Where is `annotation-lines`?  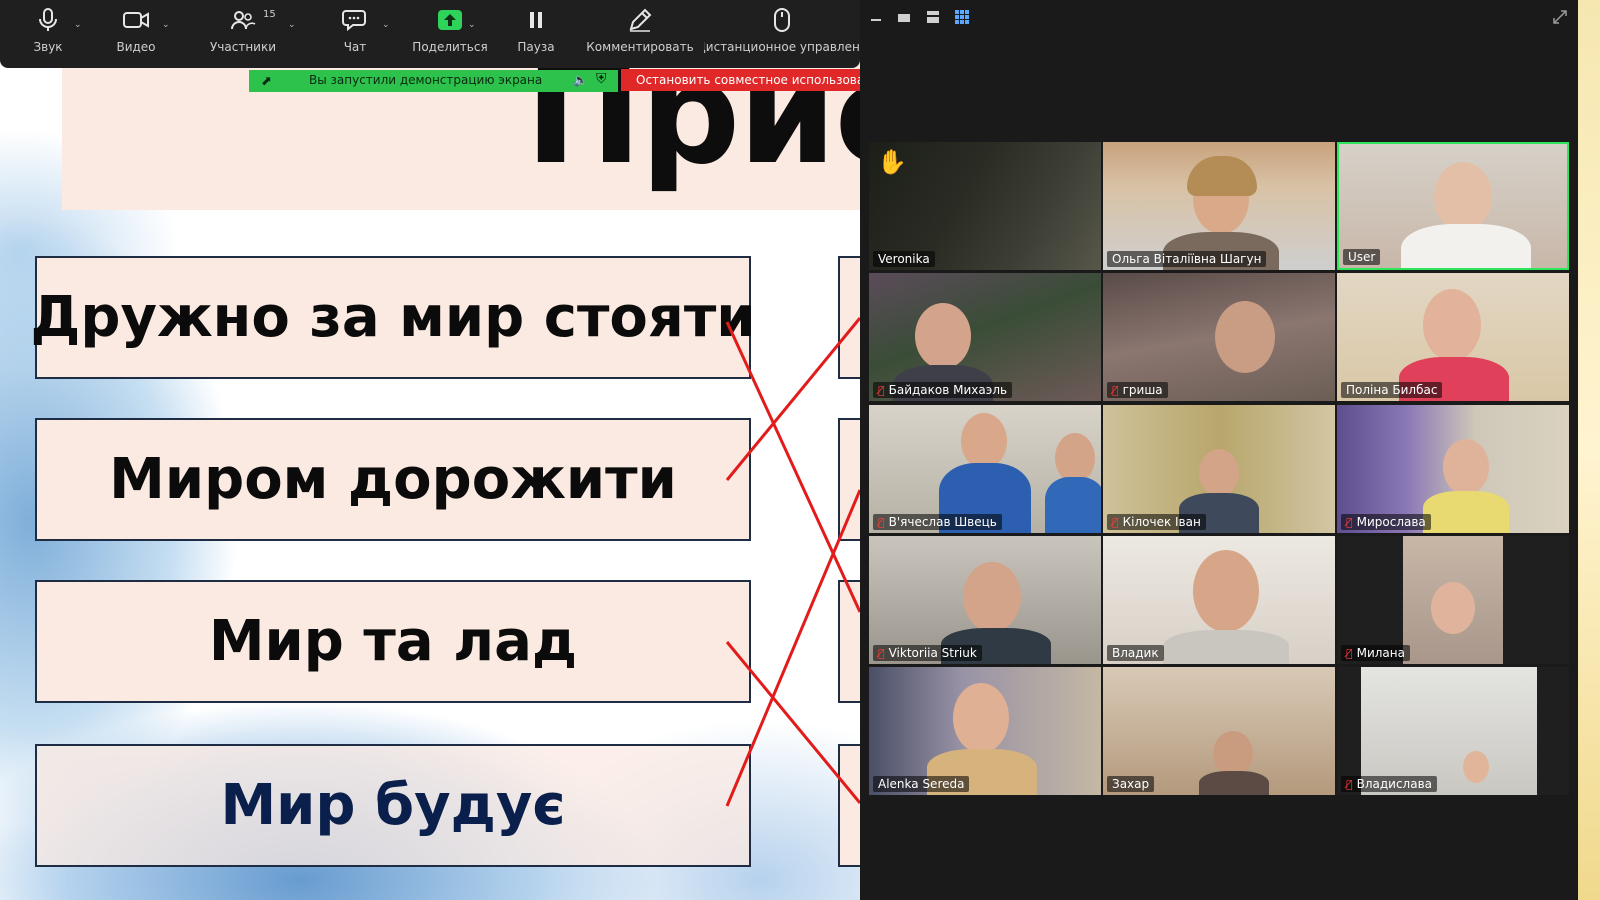 annotation-lines is located at coordinates (792, 562).